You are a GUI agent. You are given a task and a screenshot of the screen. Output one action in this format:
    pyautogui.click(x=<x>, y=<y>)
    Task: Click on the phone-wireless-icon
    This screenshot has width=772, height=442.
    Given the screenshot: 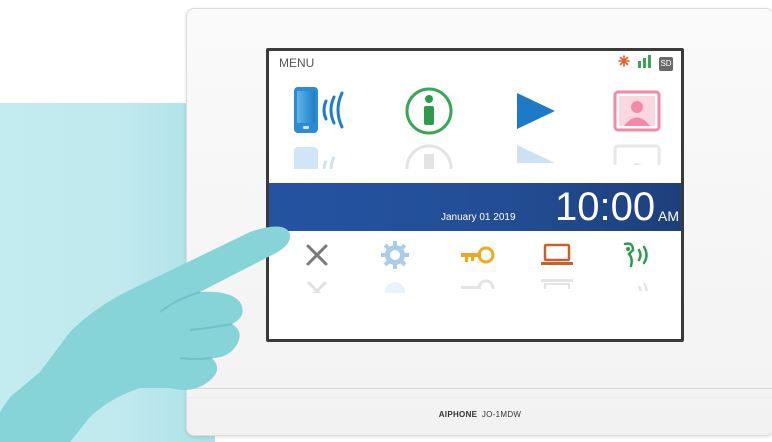 What is the action you would take?
    pyautogui.click(x=323, y=113)
    